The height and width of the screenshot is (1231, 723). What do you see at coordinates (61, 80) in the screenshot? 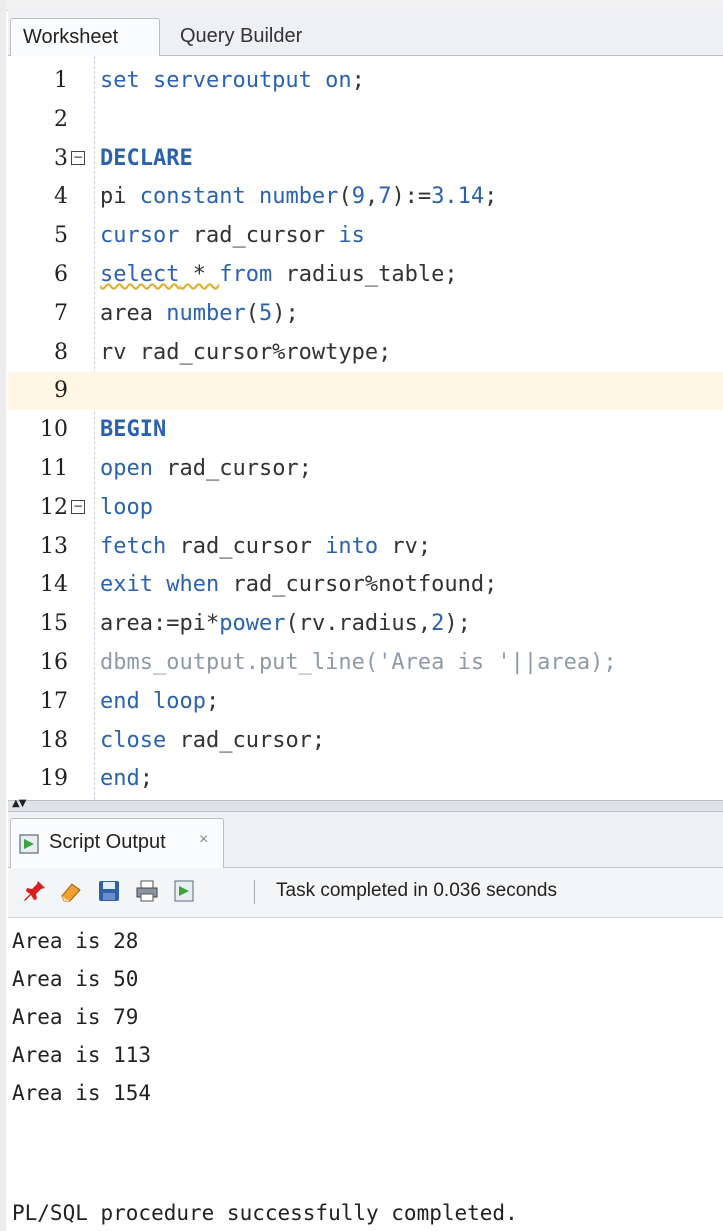
I see `line-number: 1` at bounding box center [61, 80].